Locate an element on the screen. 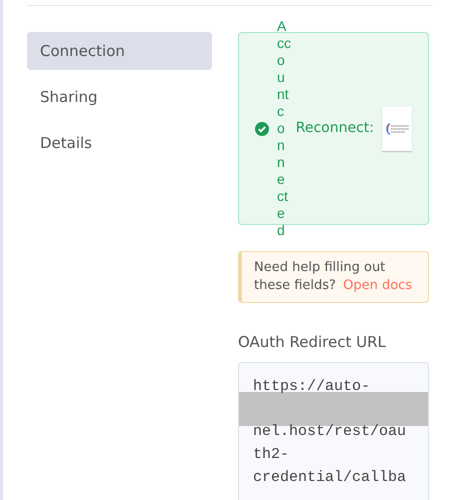 The width and height of the screenshot is (450, 500). button-label-drawing is located at coordinates (399, 129).